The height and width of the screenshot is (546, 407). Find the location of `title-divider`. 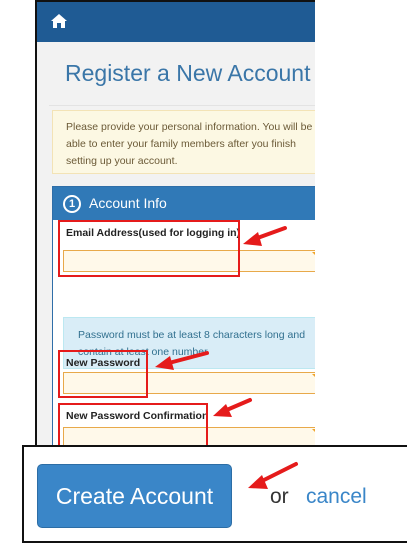

title-divider is located at coordinates (182, 105).